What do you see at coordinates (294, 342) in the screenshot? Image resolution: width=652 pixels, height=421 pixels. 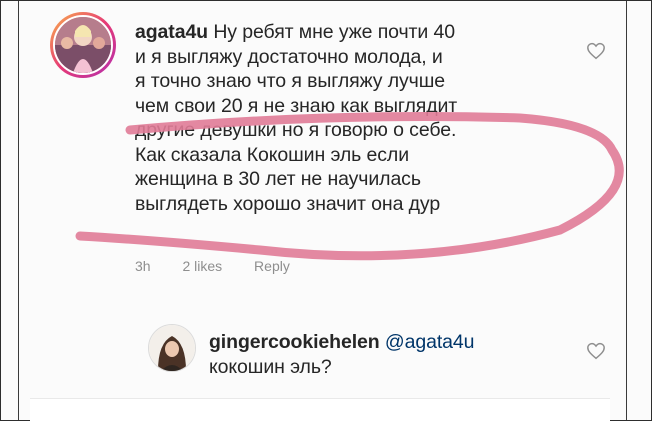 I see `reply-username: gingercookiehelen` at bounding box center [294, 342].